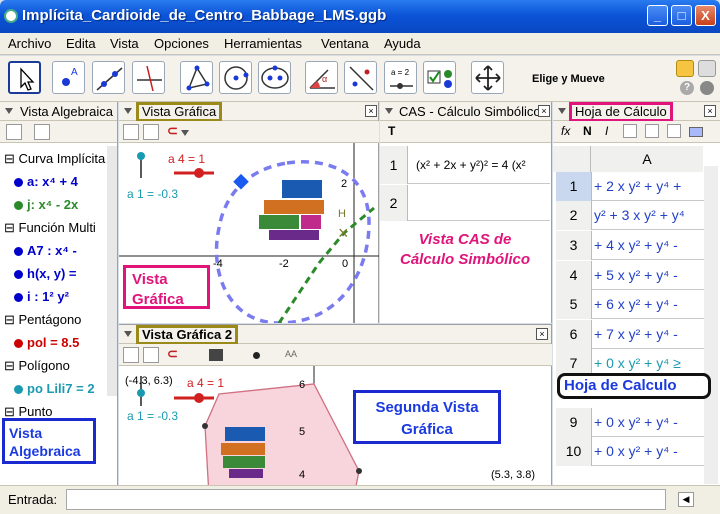 This screenshot has width=720, height=514. Describe the element at coordinates (196, 77) in the screenshot. I see `polygon-tool` at that location.